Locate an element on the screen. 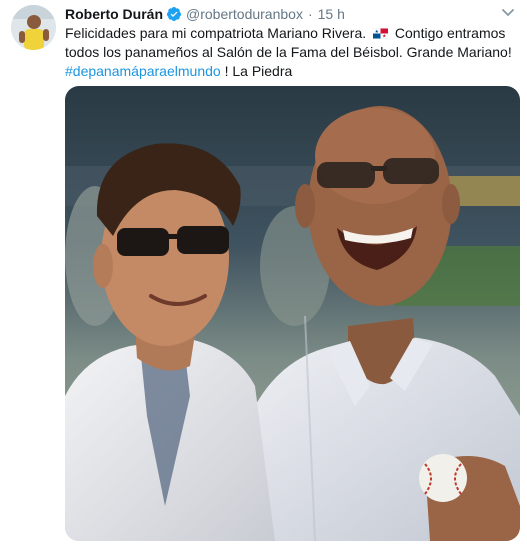 The width and height of the screenshot is (527, 551). tweet-timestamp: 15 h is located at coordinates (331, 14).